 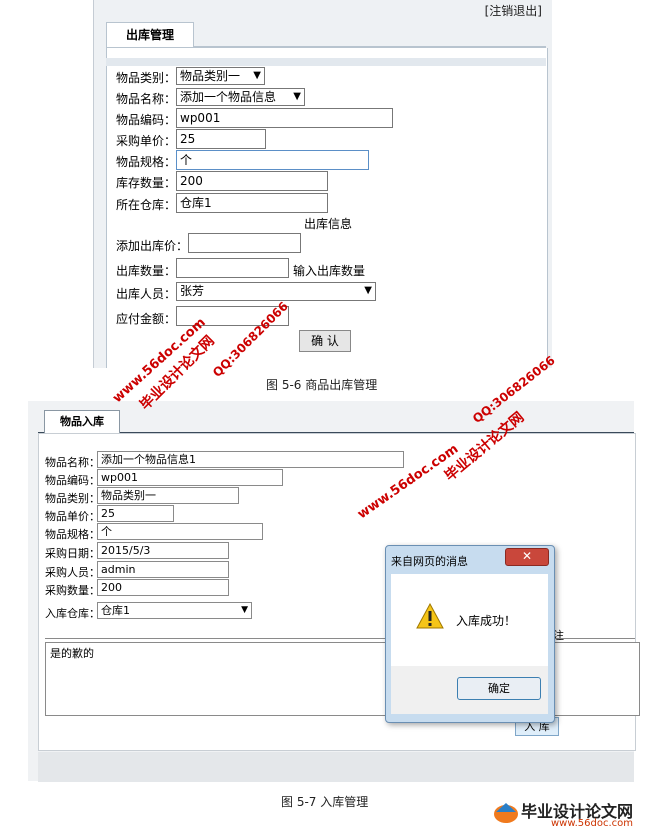 I want to click on tab-outbound-management: 出库管理, so click(x=150, y=34).